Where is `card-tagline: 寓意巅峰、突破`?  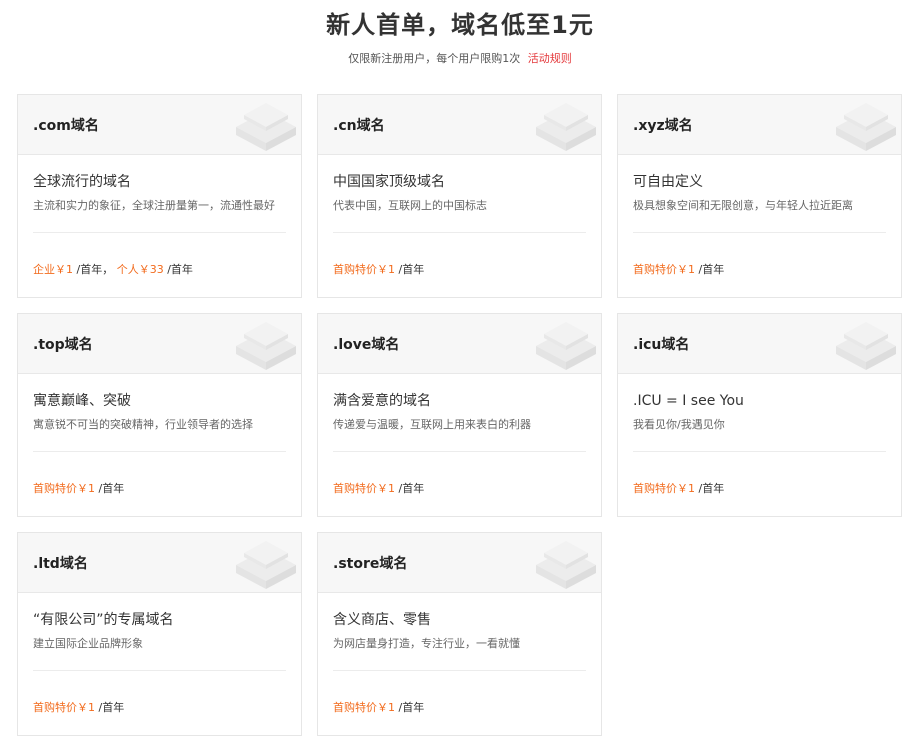
card-tagline: 寓意巅峰、突破 is located at coordinates (82, 401).